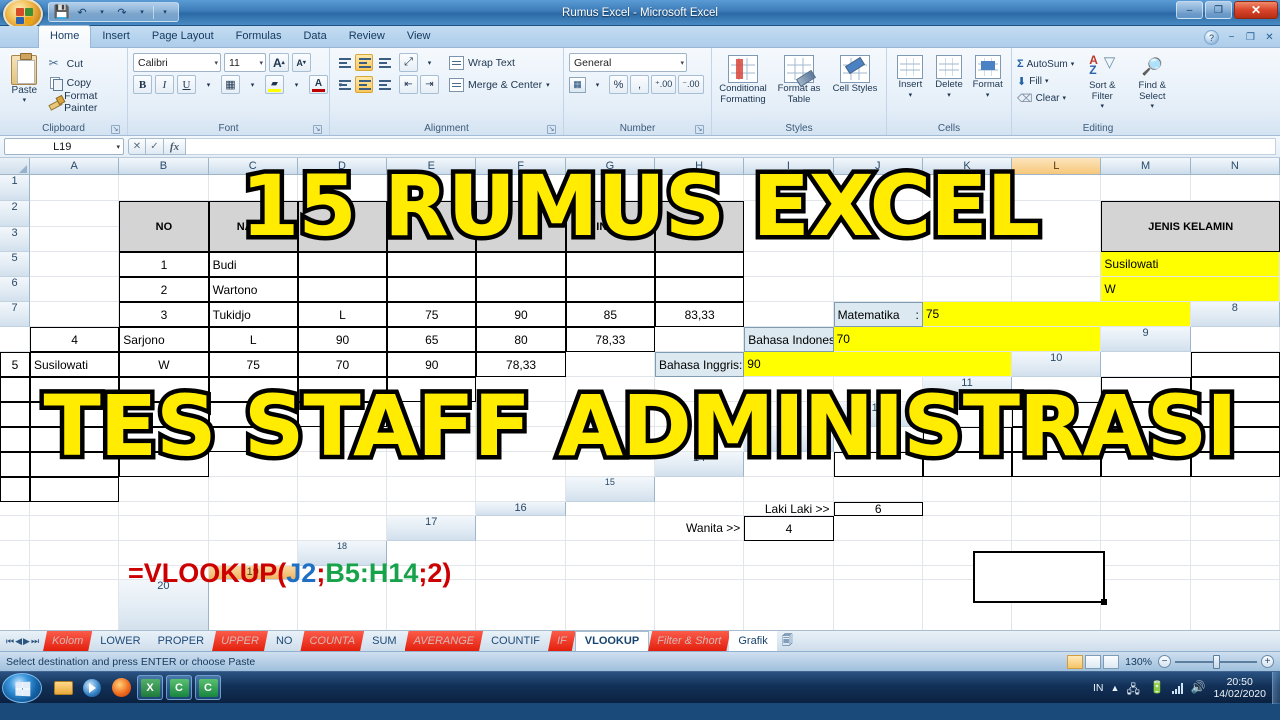  What do you see at coordinates (164, 314) in the screenshot?
I see `cell-no-3: 3` at bounding box center [164, 314].